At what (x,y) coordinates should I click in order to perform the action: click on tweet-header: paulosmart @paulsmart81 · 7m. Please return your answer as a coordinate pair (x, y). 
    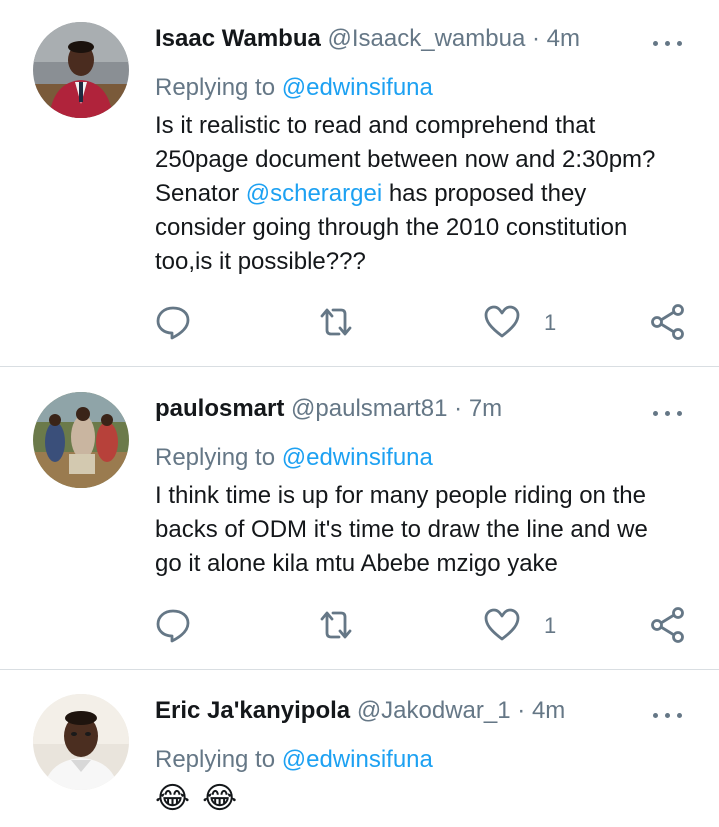
    Looking at the image, I should click on (328, 409).